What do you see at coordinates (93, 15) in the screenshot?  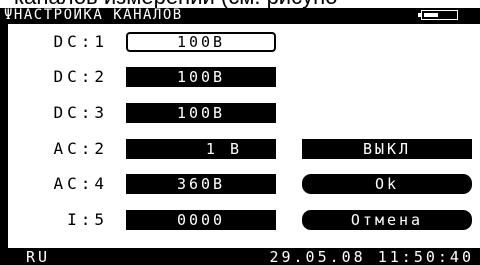 I see `screen-title: ΨНАСТРОЙКА КАНАЛОВ` at bounding box center [93, 15].